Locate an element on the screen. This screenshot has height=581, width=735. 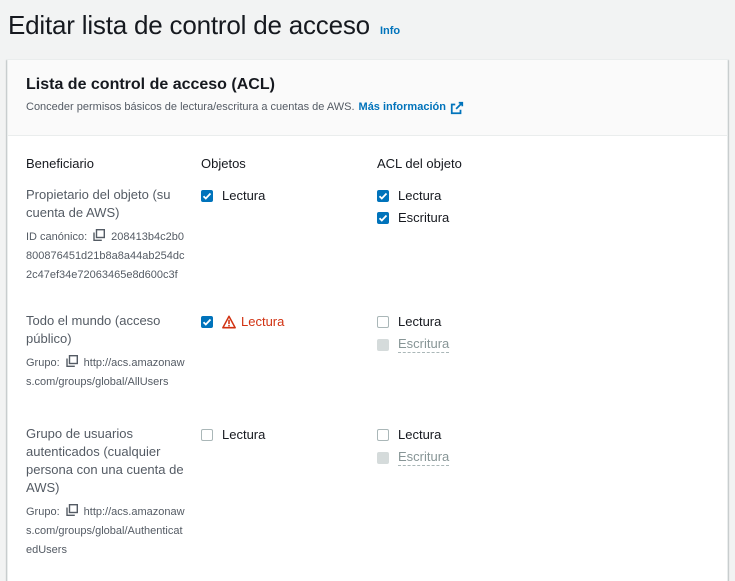
page-header: Editar lista de control de acceso Info is located at coordinates (204, 25).